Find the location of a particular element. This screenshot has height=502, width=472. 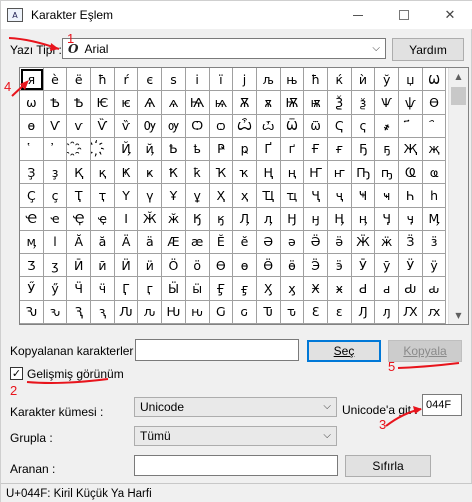

char-cell: ґ is located at coordinates (292, 149).